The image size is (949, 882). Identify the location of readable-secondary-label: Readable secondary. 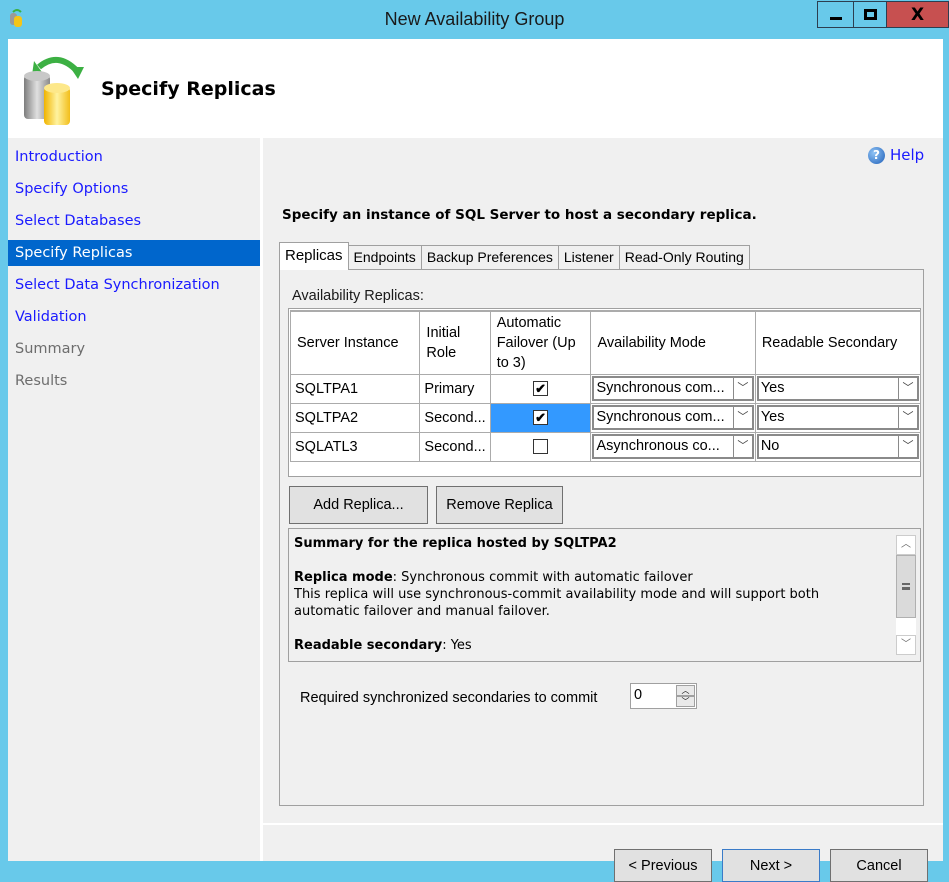
(368, 645).